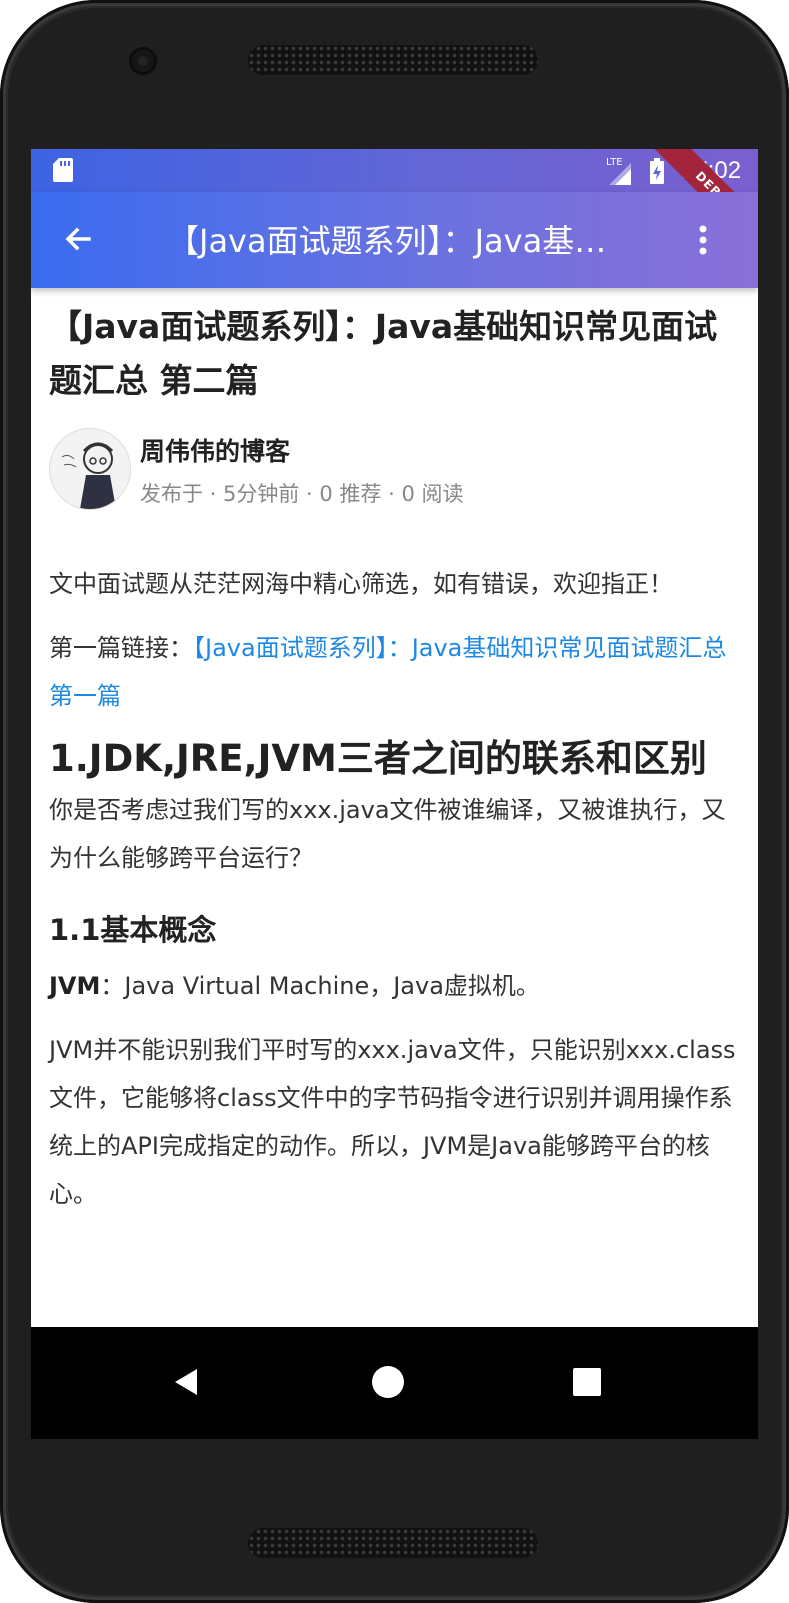  I want to click on link-prefix: 第一篇链接：, so click(121, 648).